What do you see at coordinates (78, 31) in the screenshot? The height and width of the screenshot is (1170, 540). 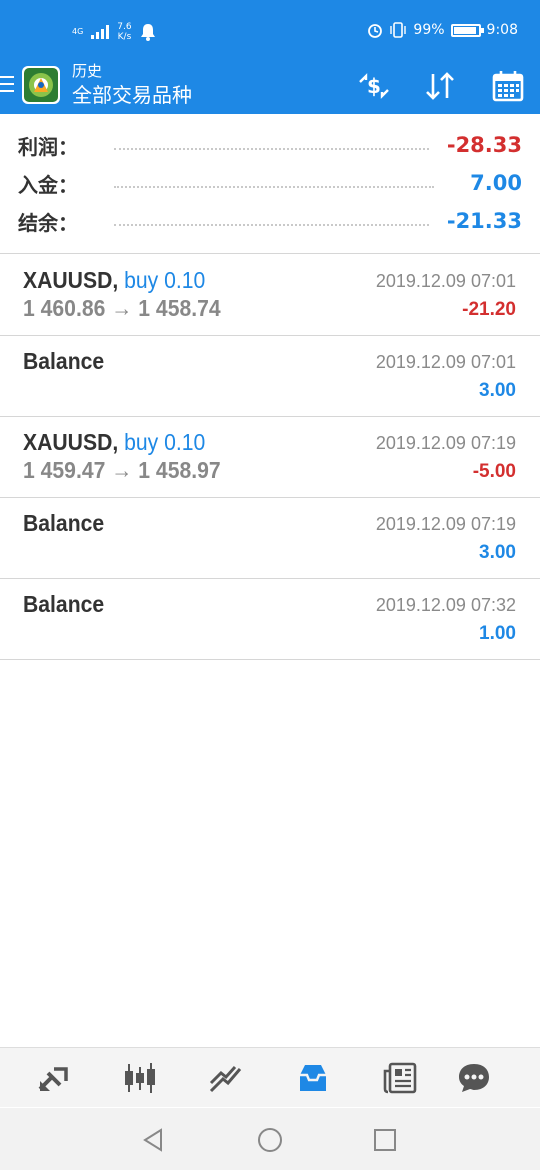 I see `network-type: 4G` at bounding box center [78, 31].